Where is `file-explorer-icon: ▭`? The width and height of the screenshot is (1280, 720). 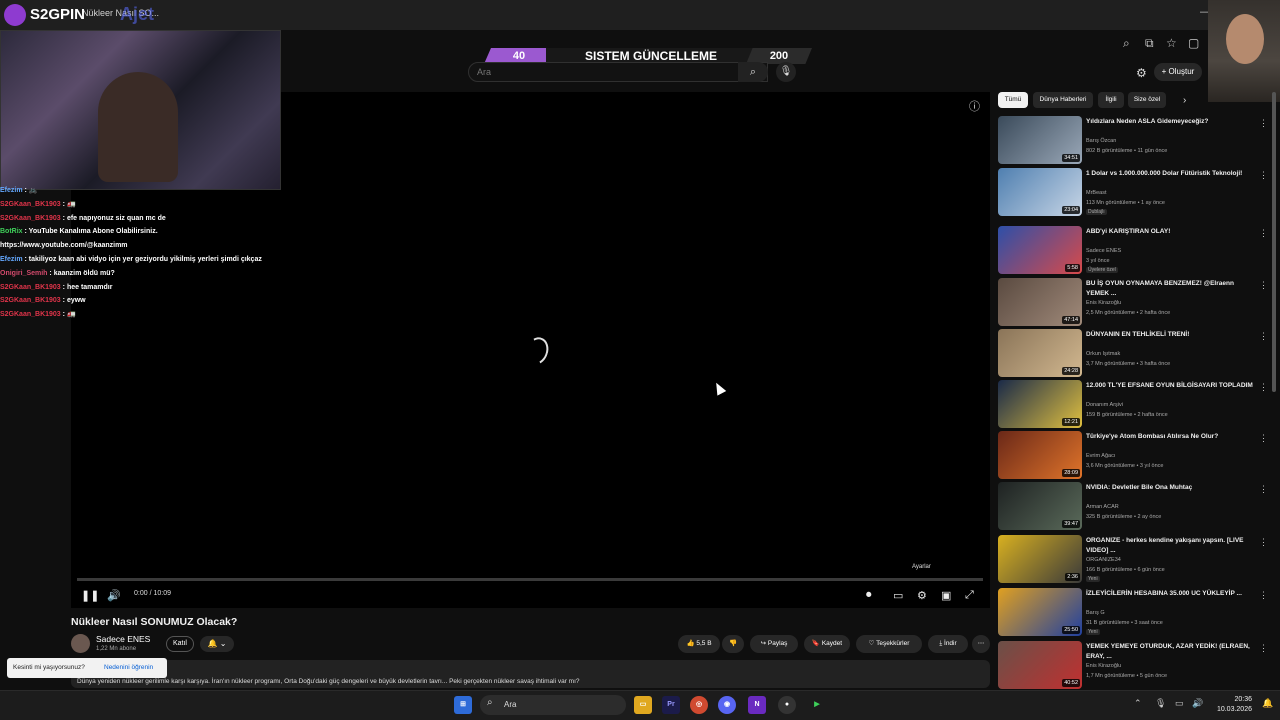 file-explorer-icon: ▭ is located at coordinates (643, 705).